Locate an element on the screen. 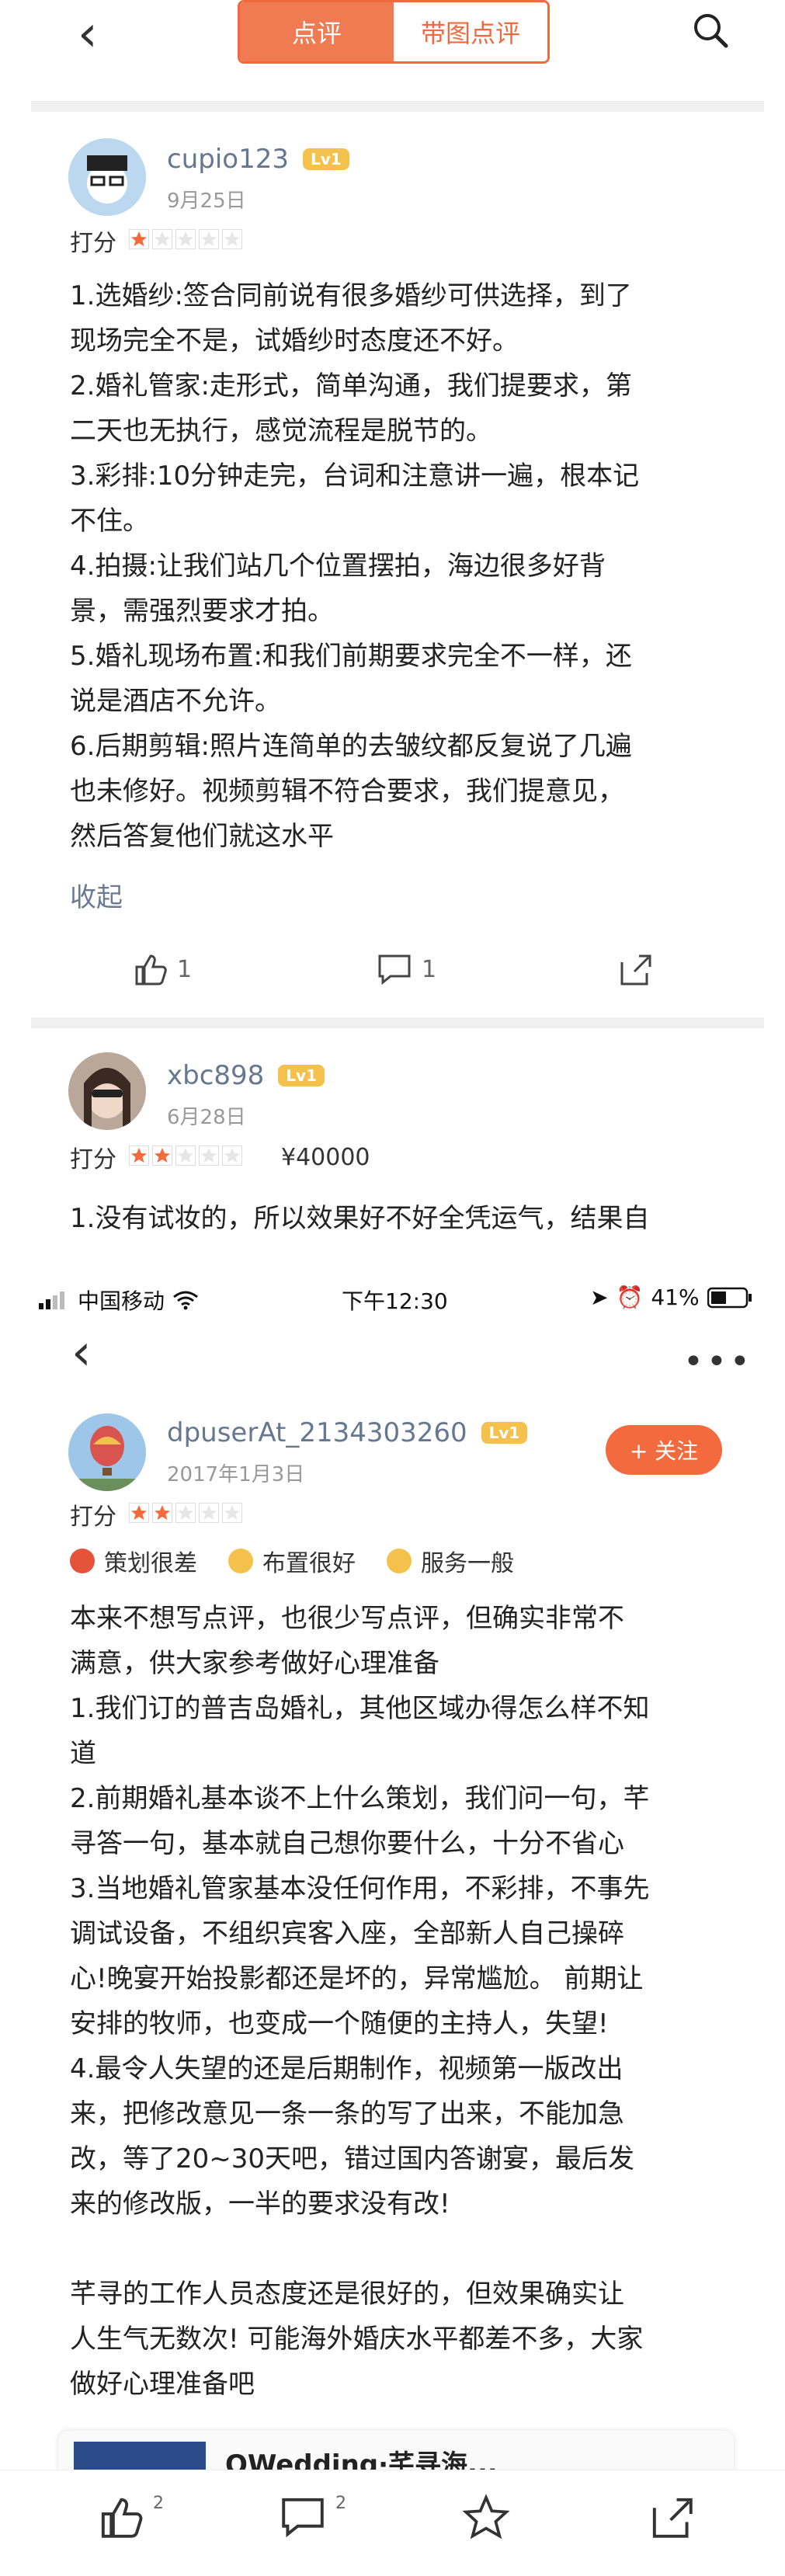  review-line: 改，等了20~30天吧，错过国内答谢宴，最后发 is located at coordinates (352, 2158).